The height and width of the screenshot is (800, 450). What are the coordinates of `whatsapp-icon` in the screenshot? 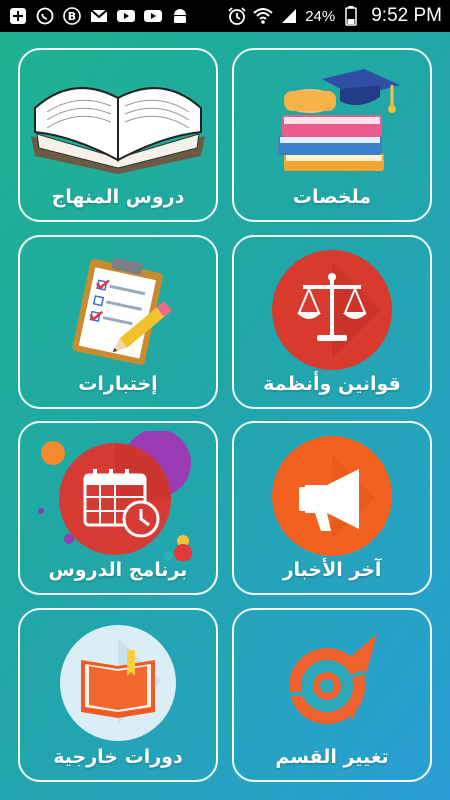 It's located at (45, 16).